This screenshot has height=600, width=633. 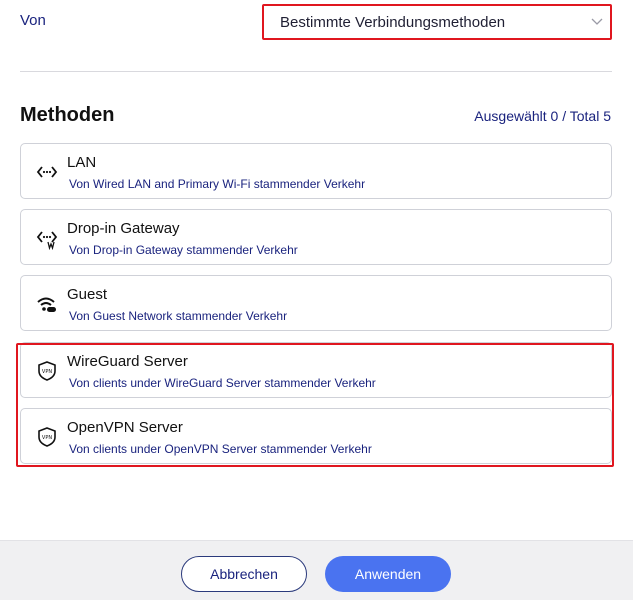 What do you see at coordinates (127, 361) in the screenshot?
I see `method-title: WireGuard Server` at bounding box center [127, 361].